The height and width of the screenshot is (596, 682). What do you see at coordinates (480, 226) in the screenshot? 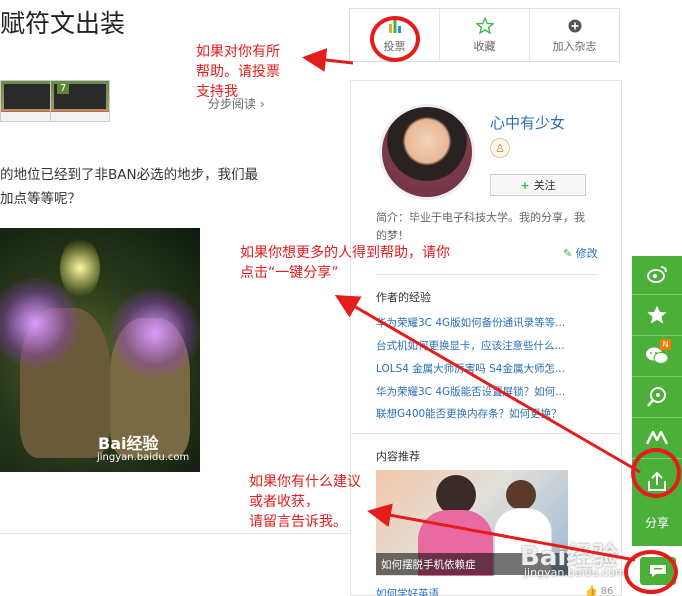
I see `author-bio: 简介：毕业于电子科技大学。我的分享，我的梦！` at bounding box center [480, 226].